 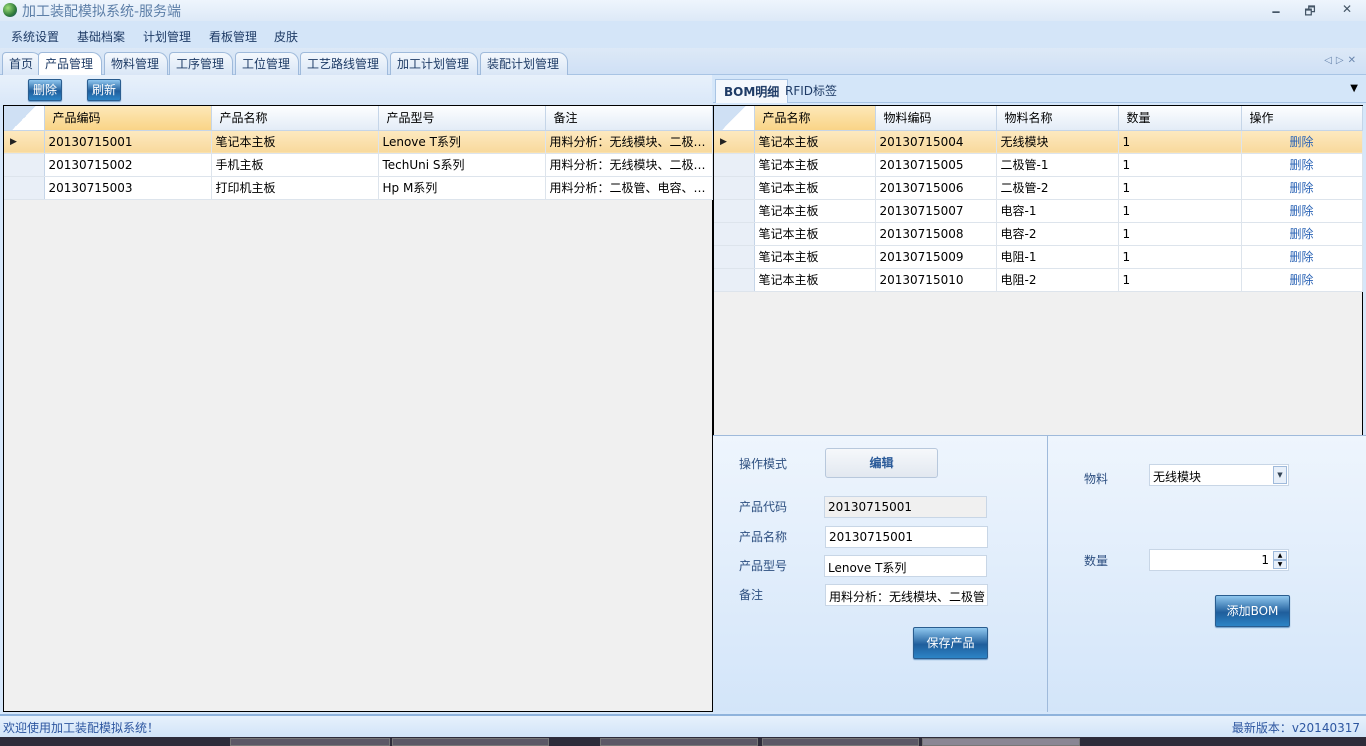 I want to click on quantity-label: 数量, so click(x=1096, y=561).